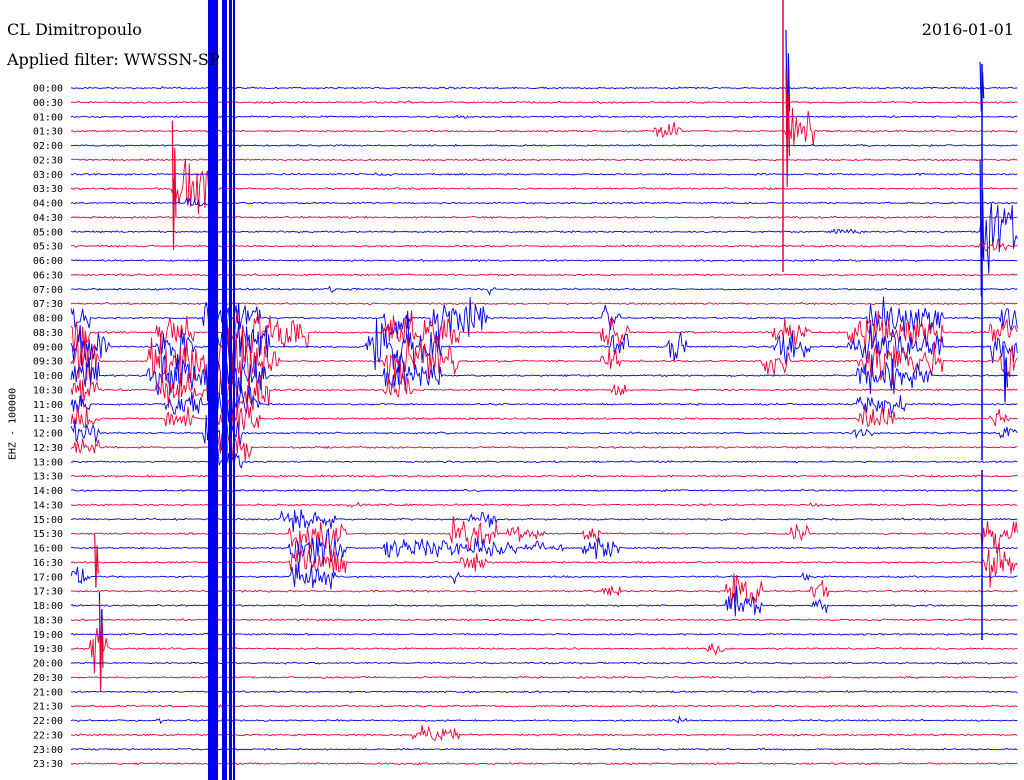  Describe the element at coordinates (48, 304) in the screenshot. I see `time-label: 07:30` at that location.